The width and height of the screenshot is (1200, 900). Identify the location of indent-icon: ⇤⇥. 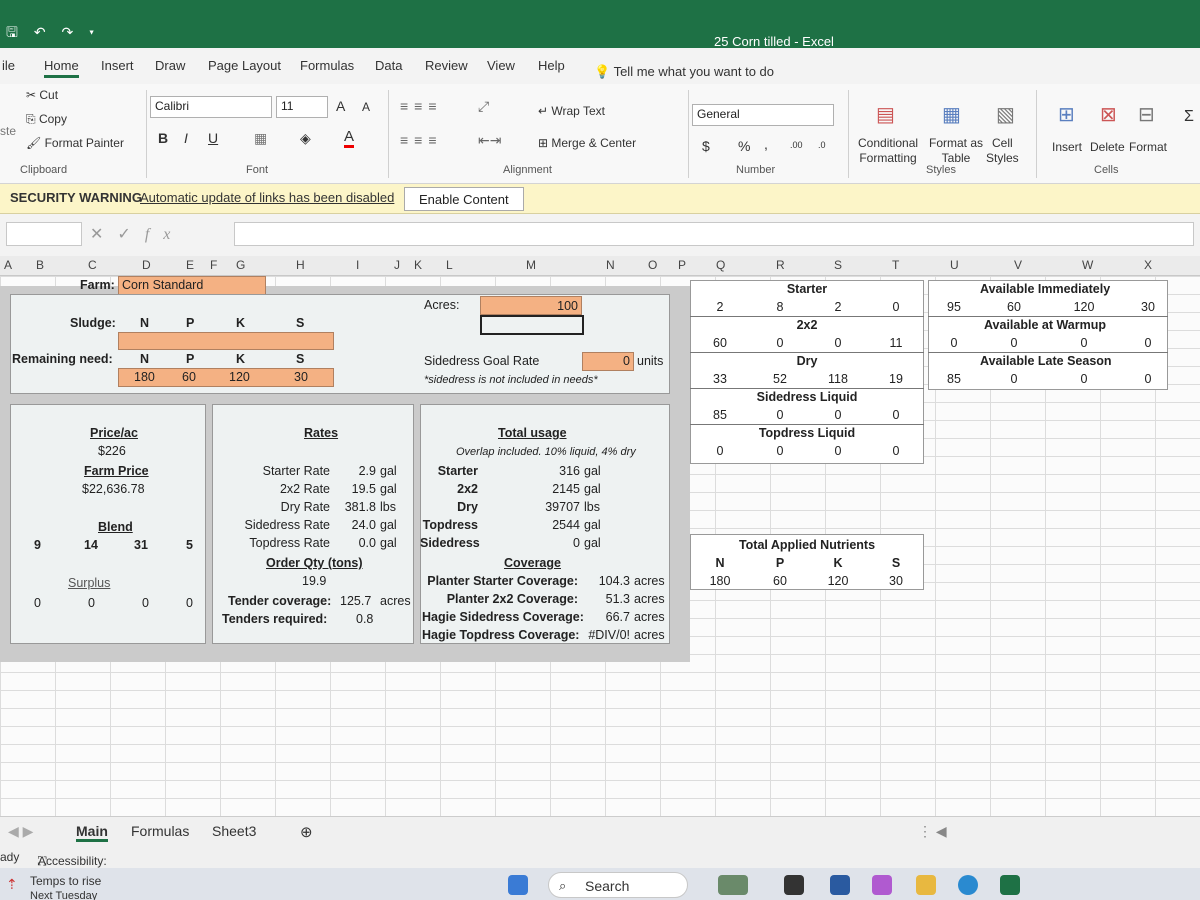
(489, 140).